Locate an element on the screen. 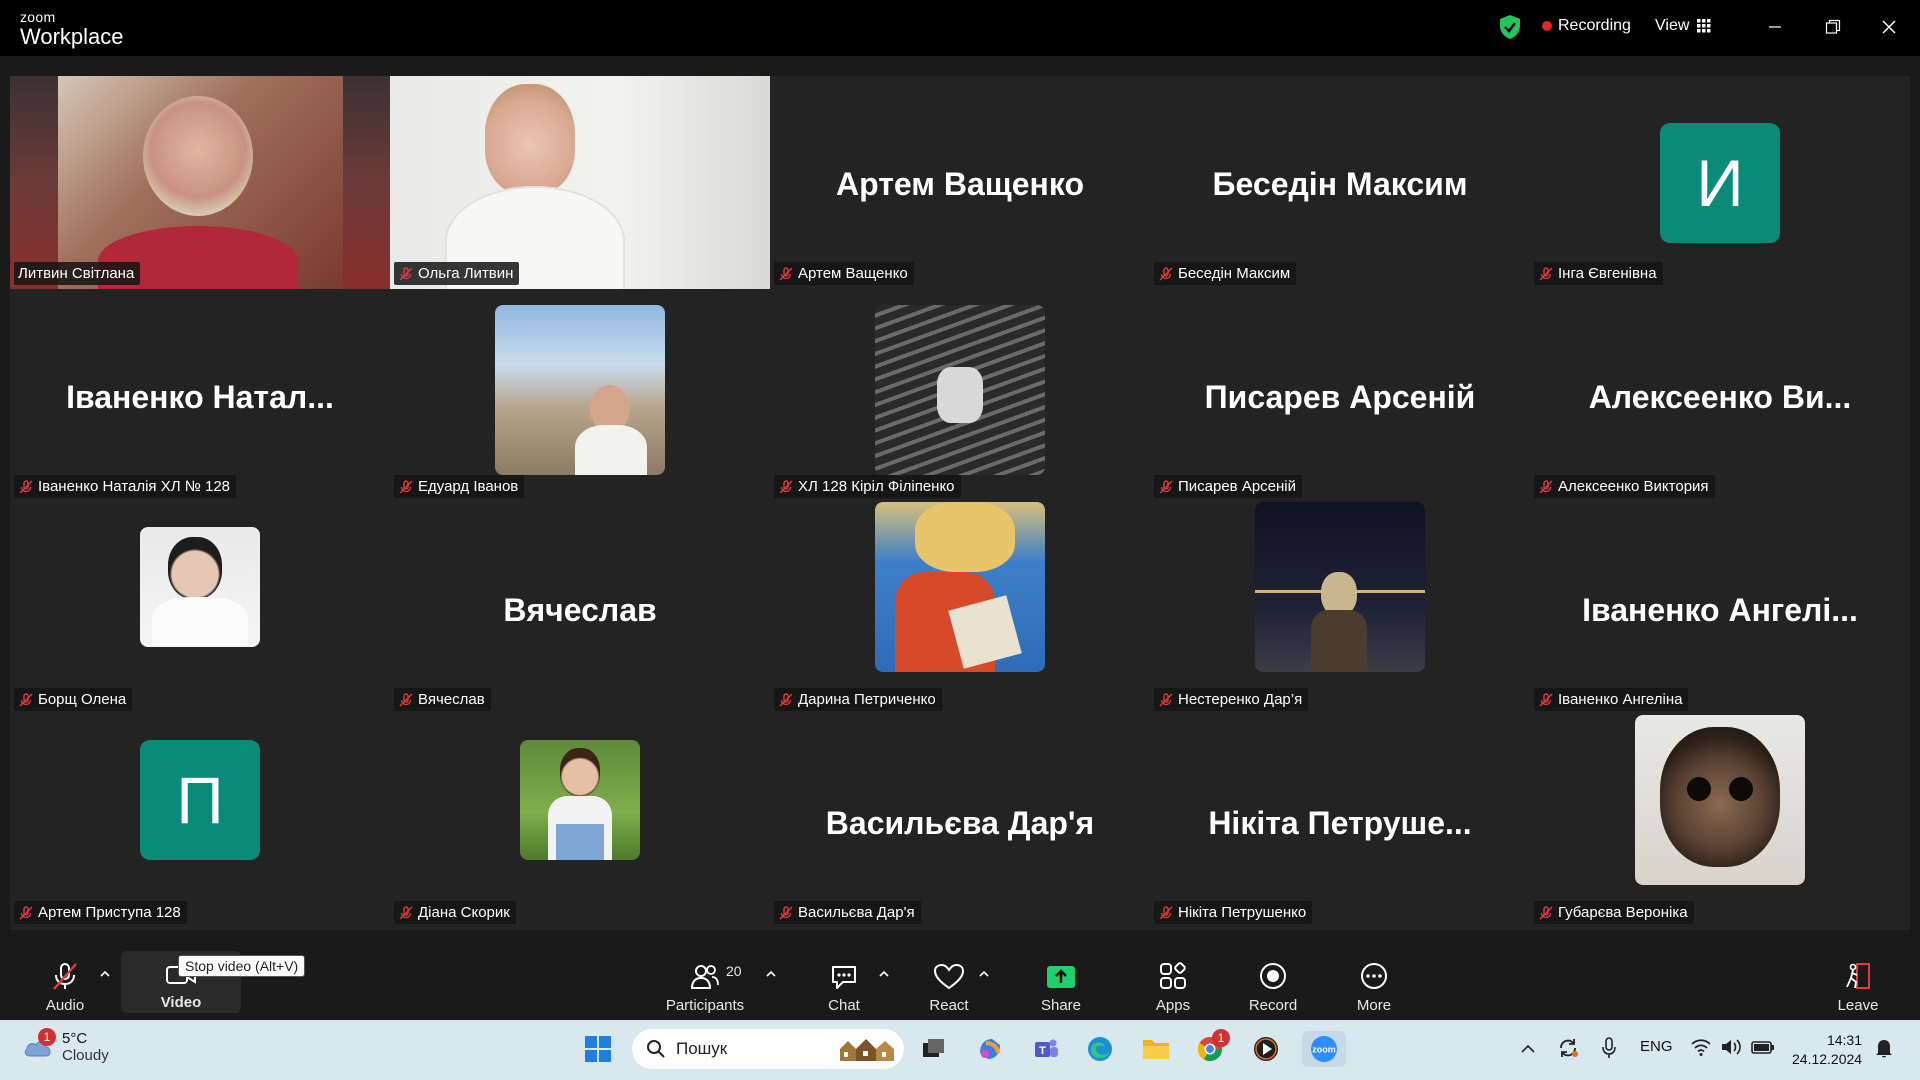 The height and width of the screenshot is (1080, 1920). participant-name-tag: Губарєва Вероніка is located at coordinates (1614, 912).